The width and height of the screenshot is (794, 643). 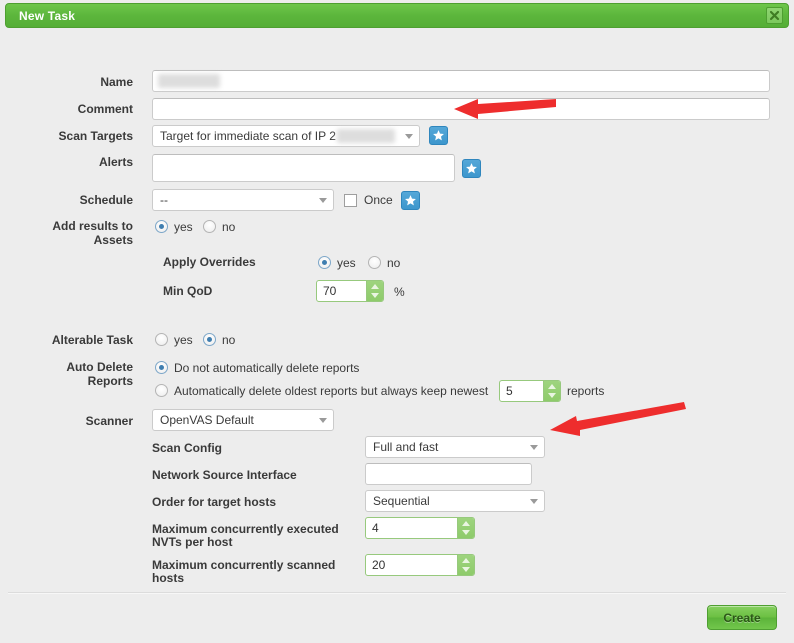 I want to click on max-nvts-value: 4, so click(x=375, y=528).